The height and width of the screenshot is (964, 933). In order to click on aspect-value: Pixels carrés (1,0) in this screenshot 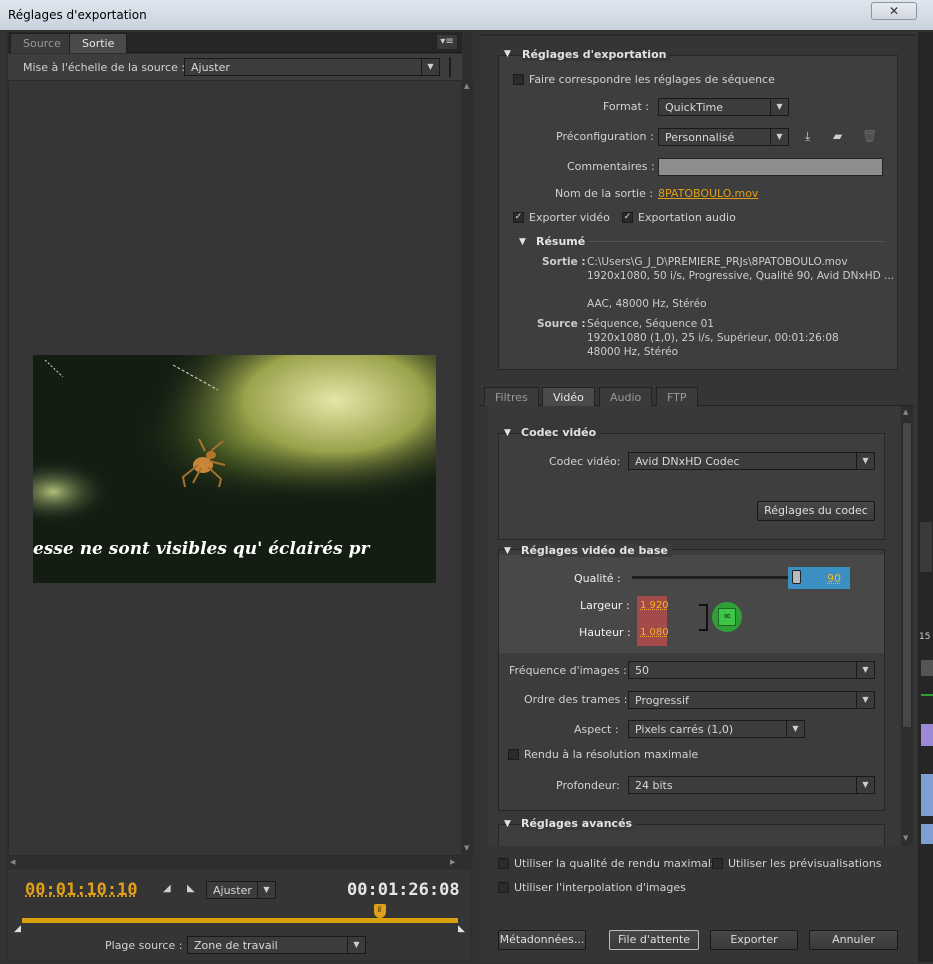, I will do `click(684, 729)`.